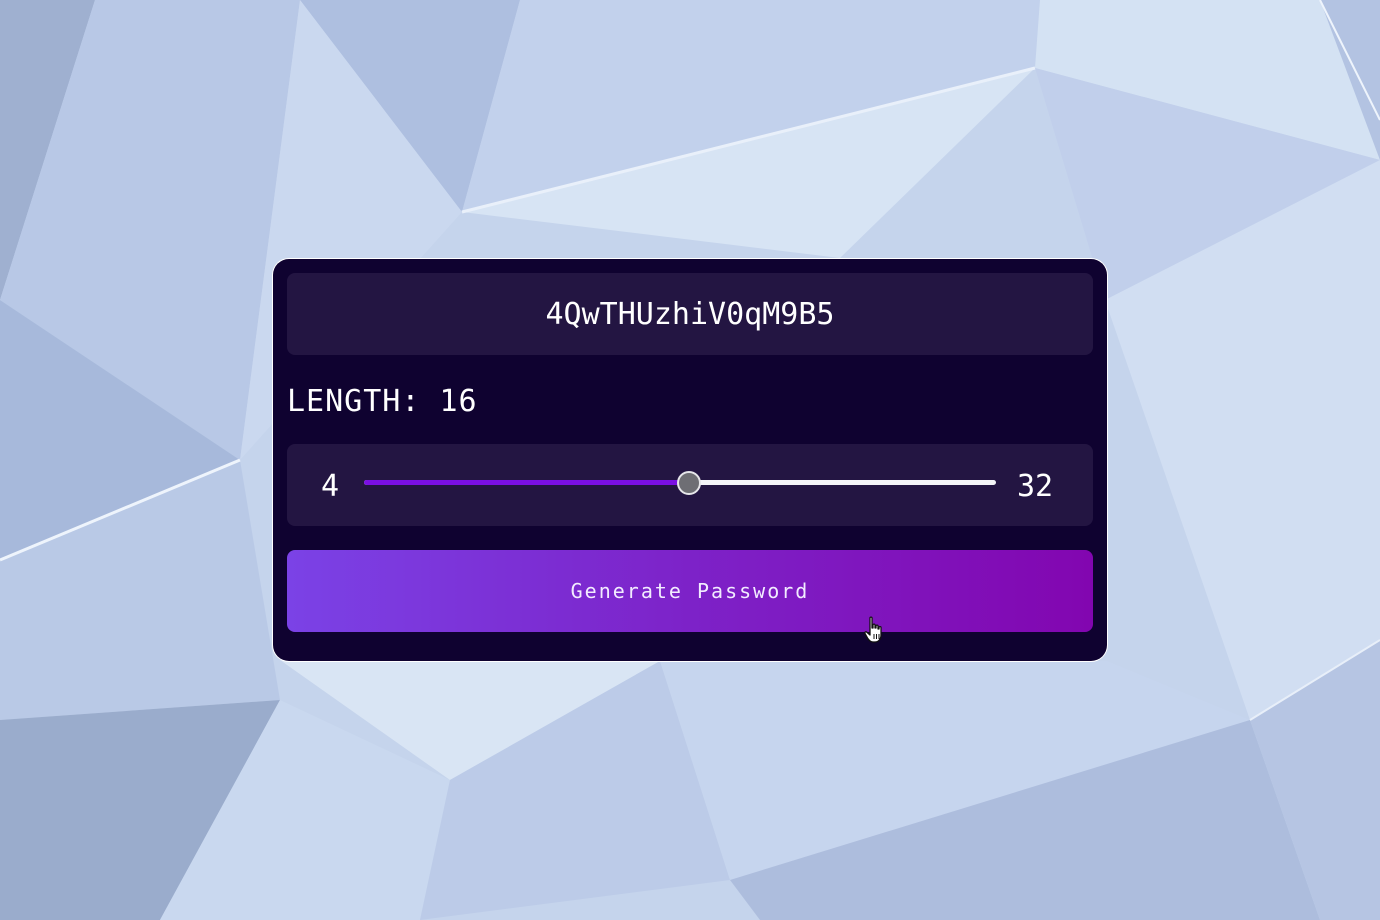 Image resolution: width=1380 pixels, height=920 pixels. I want to click on slider-thumb, so click(689, 483).